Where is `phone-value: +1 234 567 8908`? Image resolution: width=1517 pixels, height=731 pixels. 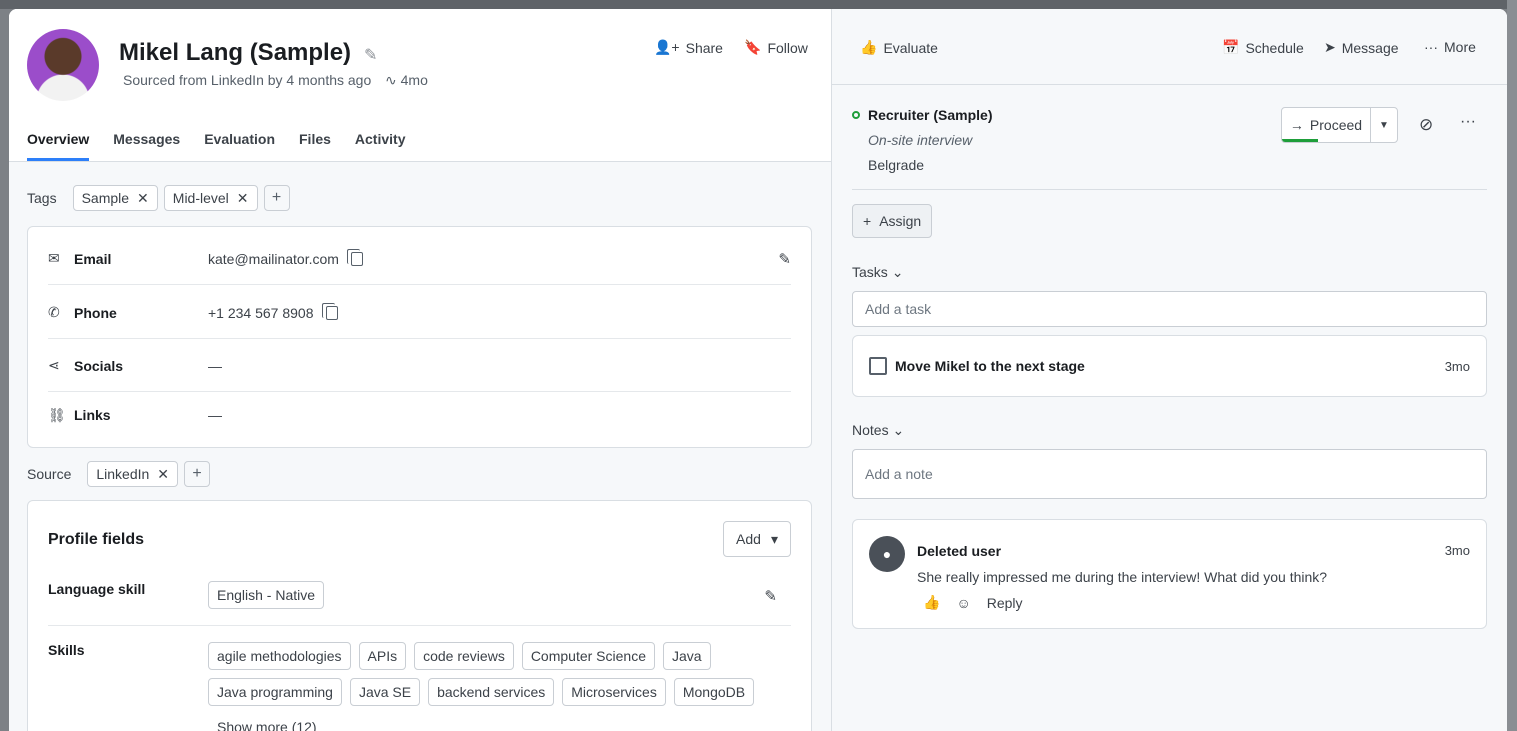
phone-value: +1 234 567 8908 is located at coordinates (261, 312).